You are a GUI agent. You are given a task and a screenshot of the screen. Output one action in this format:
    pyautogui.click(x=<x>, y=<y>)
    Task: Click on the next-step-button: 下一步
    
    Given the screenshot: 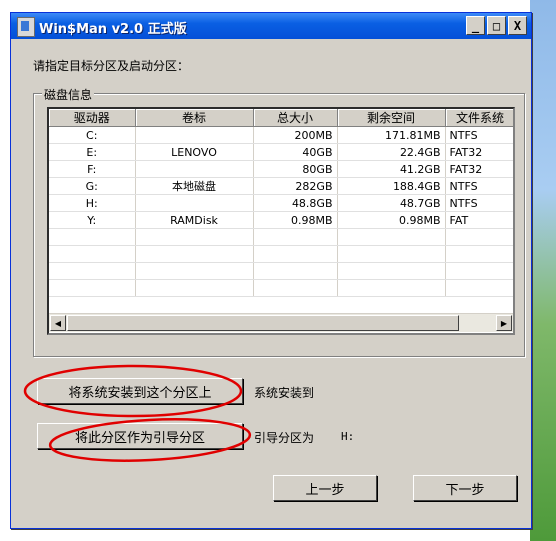 What is the action you would take?
    pyautogui.click(x=465, y=488)
    